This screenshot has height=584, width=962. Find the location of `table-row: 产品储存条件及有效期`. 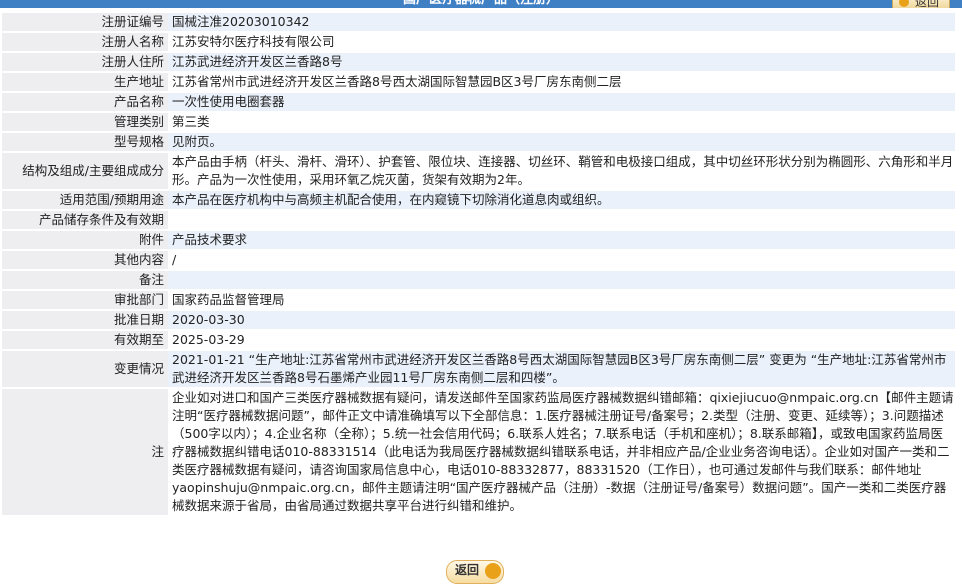

table-row: 产品储存条件及有效期 is located at coordinates (478, 220).